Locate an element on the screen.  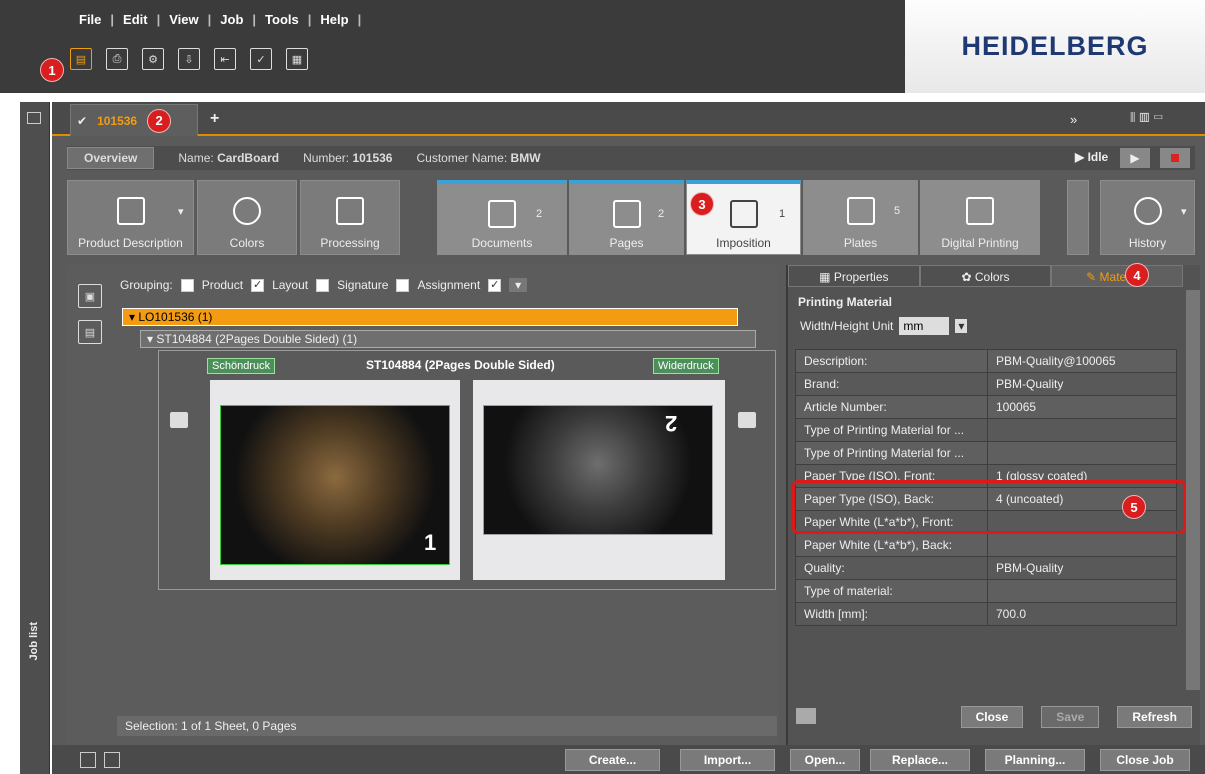
property-tabs: ▦ Properties ✿ Colors ✎ Materials is located at coordinates (986, 276).